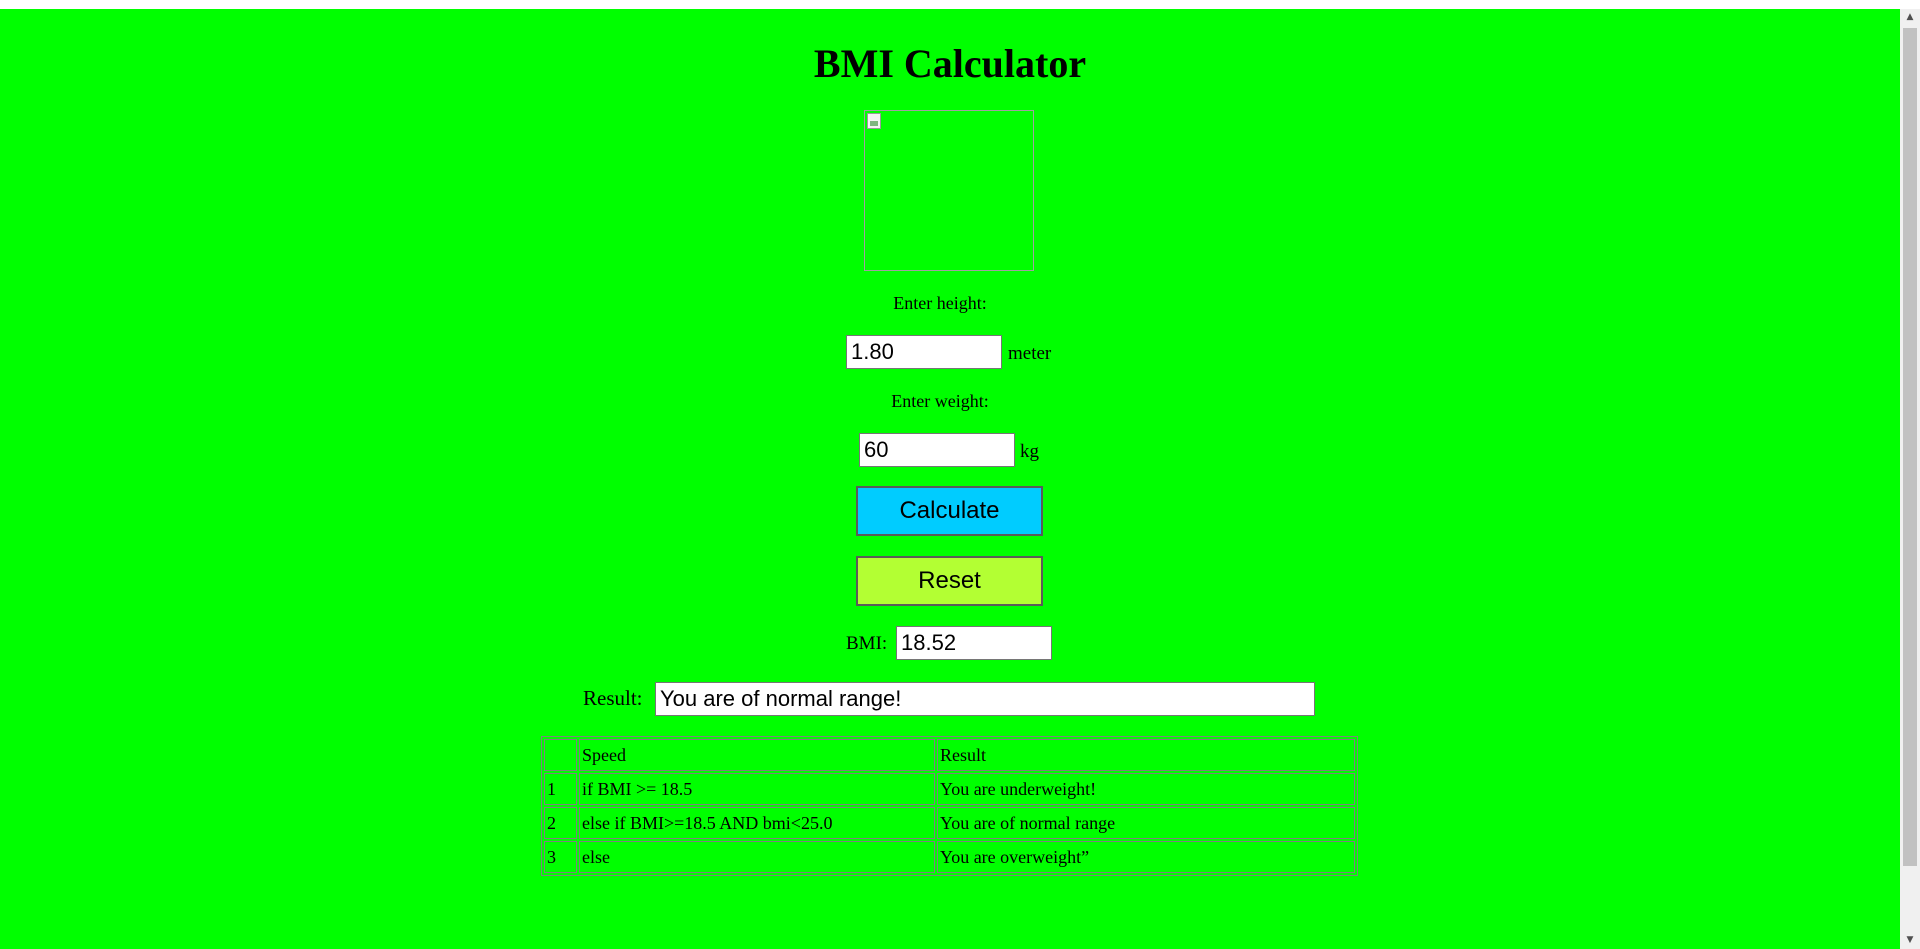  I want to click on result-label: Result:, so click(613, 698).